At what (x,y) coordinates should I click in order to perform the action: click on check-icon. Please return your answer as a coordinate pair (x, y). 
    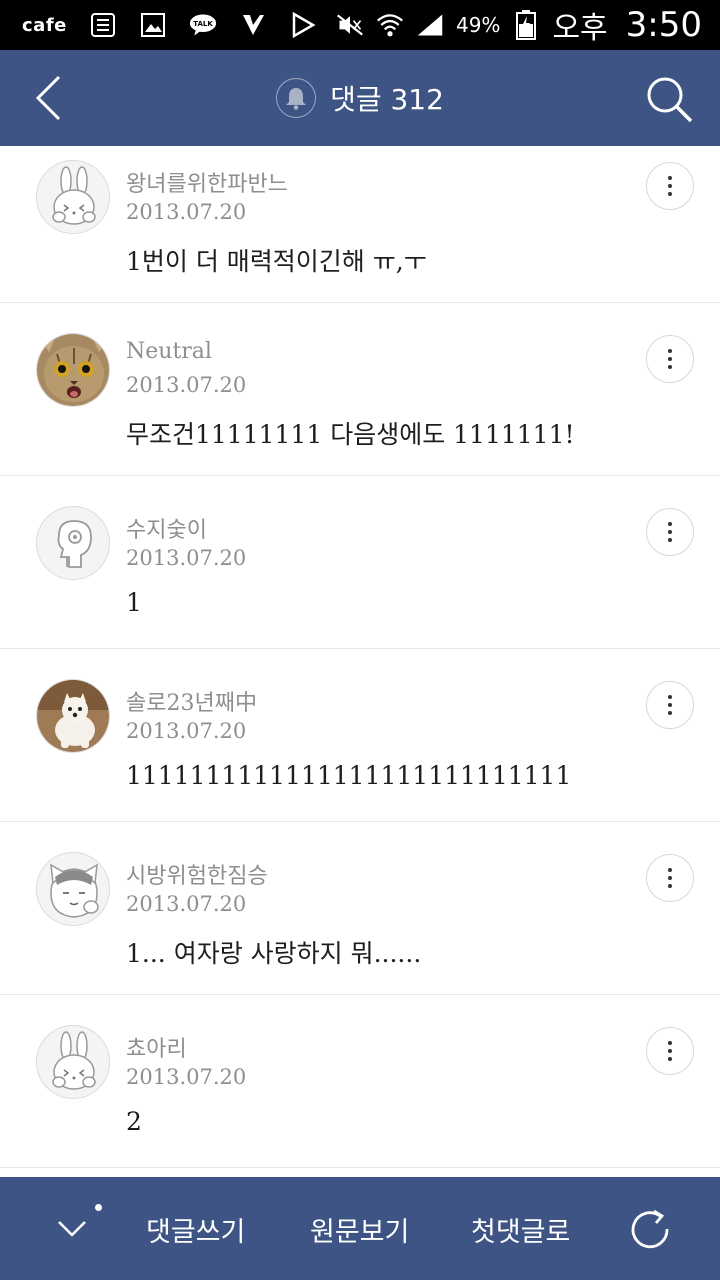
    Looking at the image, I should click on (253, 25).